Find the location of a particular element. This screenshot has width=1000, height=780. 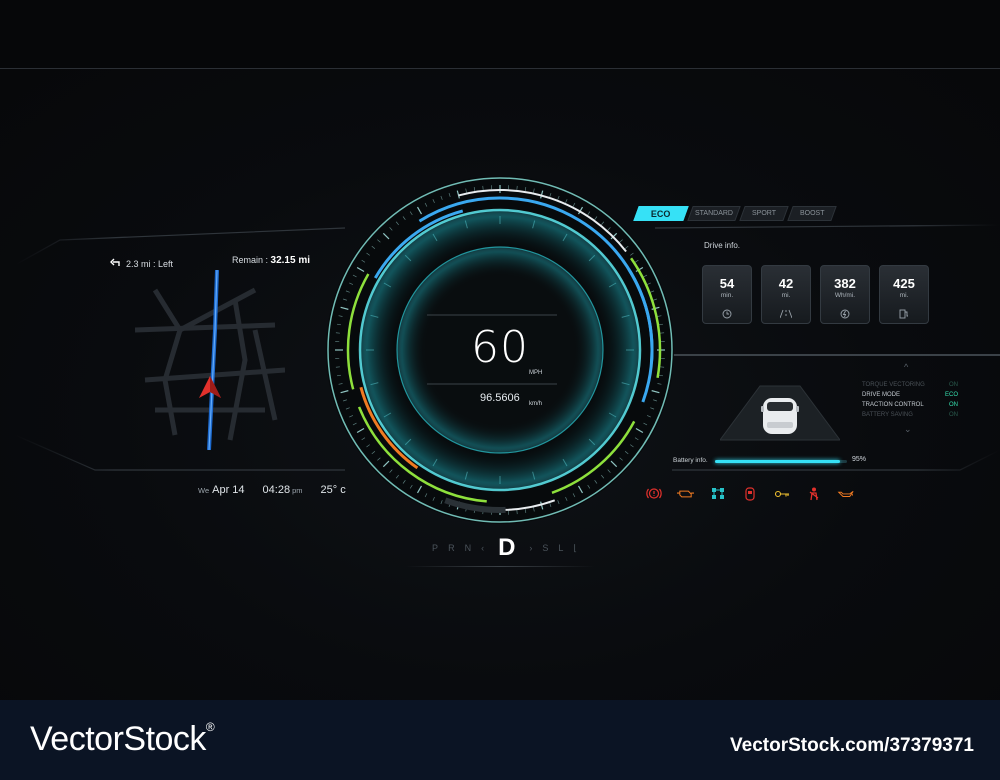

kmh-unit: km/h is located at coordinates (536, 404).